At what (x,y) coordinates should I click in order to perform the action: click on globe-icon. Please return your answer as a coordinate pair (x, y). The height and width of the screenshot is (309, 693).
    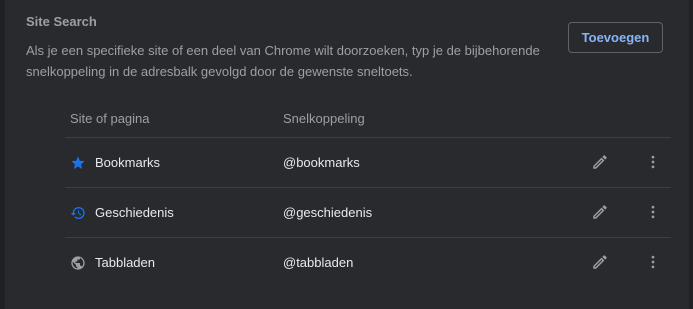
    Looking at the image, I should click on (78, 263).